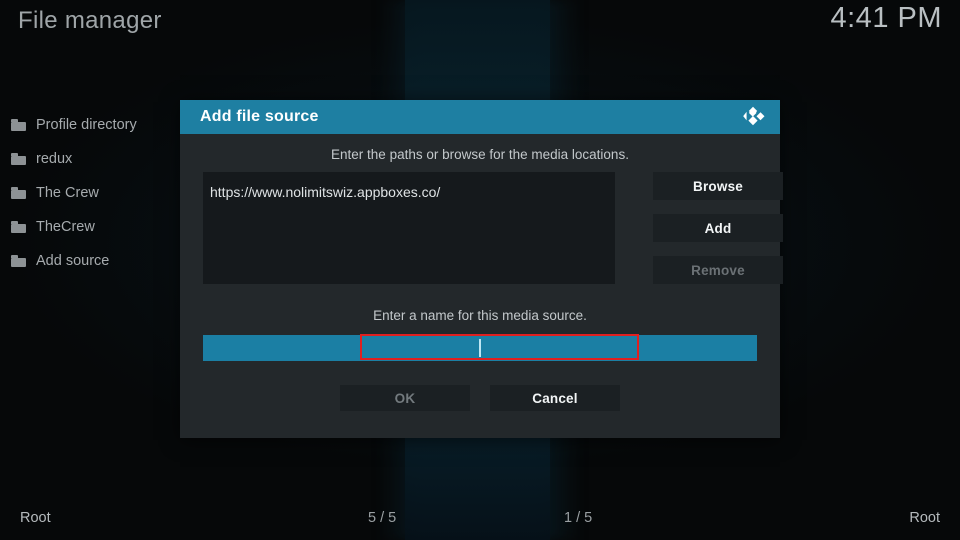 Image resolution: width=960 pixels, height=540 pixels. I want to click on sidebar-item-add-source: Add source, so click(89, 261).